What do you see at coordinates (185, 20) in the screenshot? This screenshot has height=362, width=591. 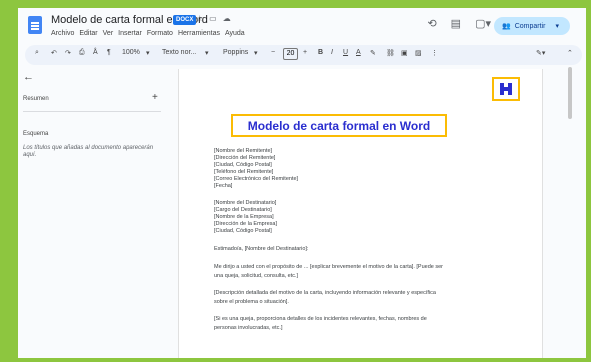 I see `docx-badge: DOCX` at bounding box center [185, 20].